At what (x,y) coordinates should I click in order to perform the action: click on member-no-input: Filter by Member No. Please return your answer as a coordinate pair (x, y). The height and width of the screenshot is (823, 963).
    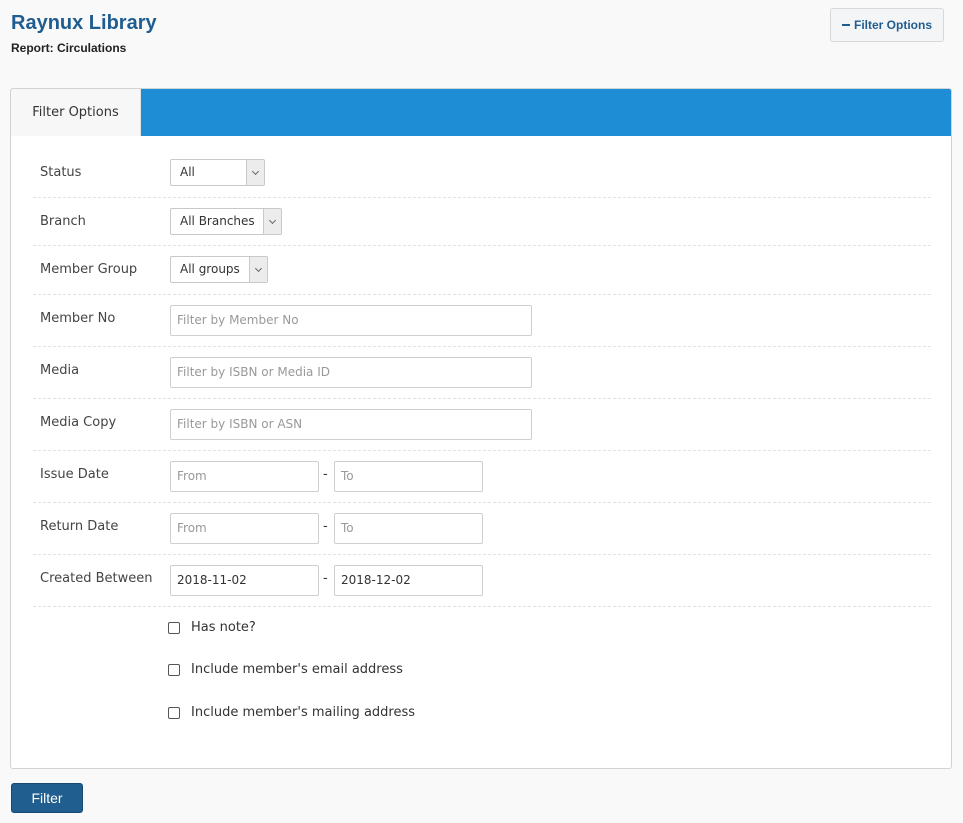
    Looking at the image, I should click on (351, 320).